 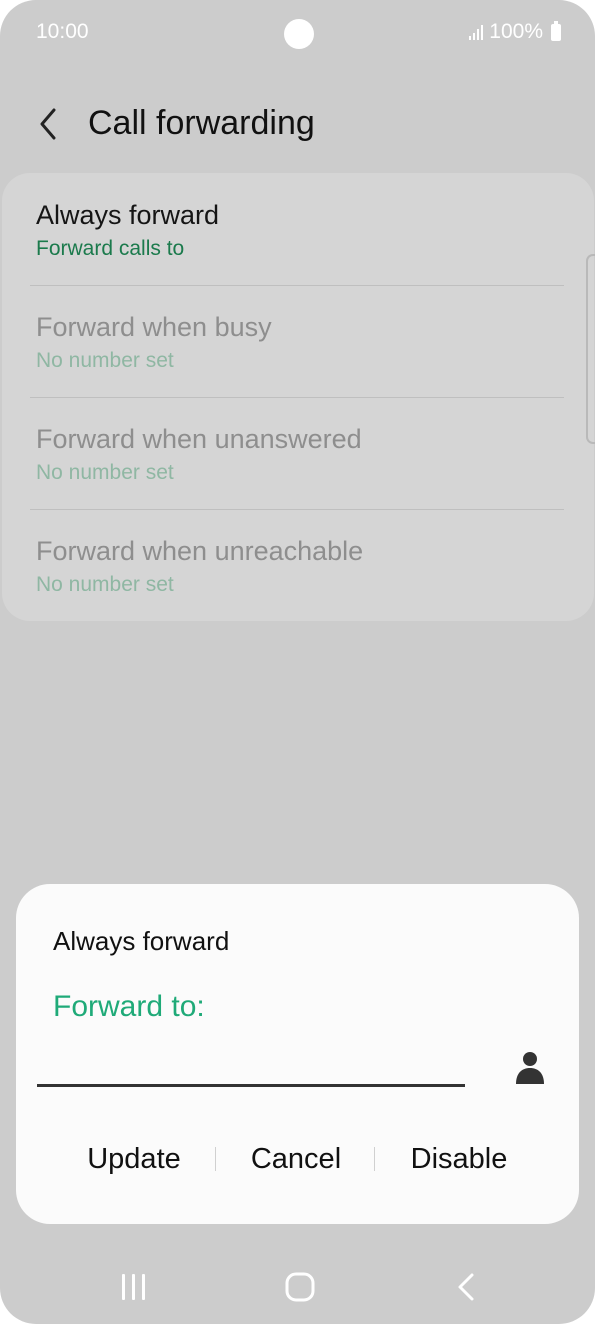 What do you see at coordinates (299, 34) in the screenshot?
I see `front-camera` at bounding box center [299, 34].